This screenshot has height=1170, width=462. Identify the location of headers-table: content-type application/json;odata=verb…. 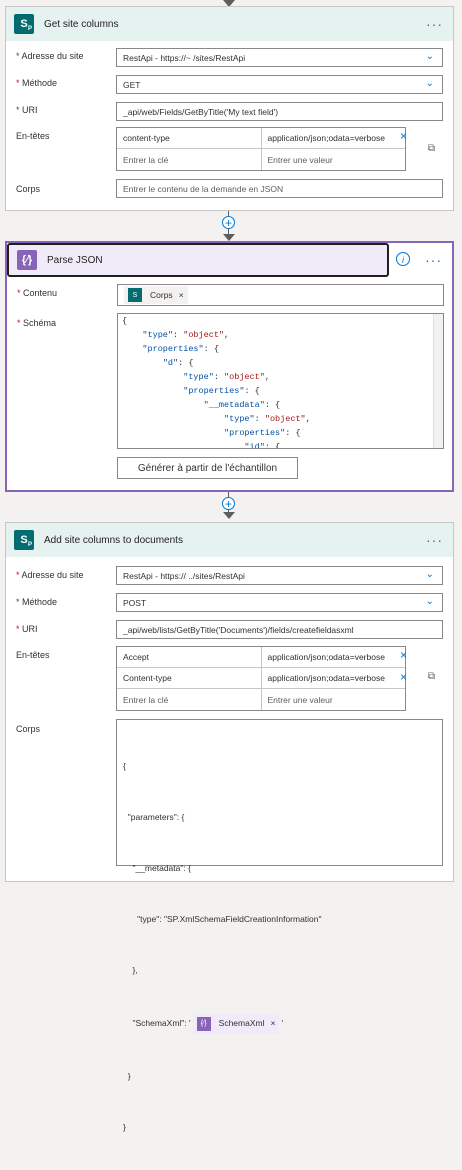
(261, 149).